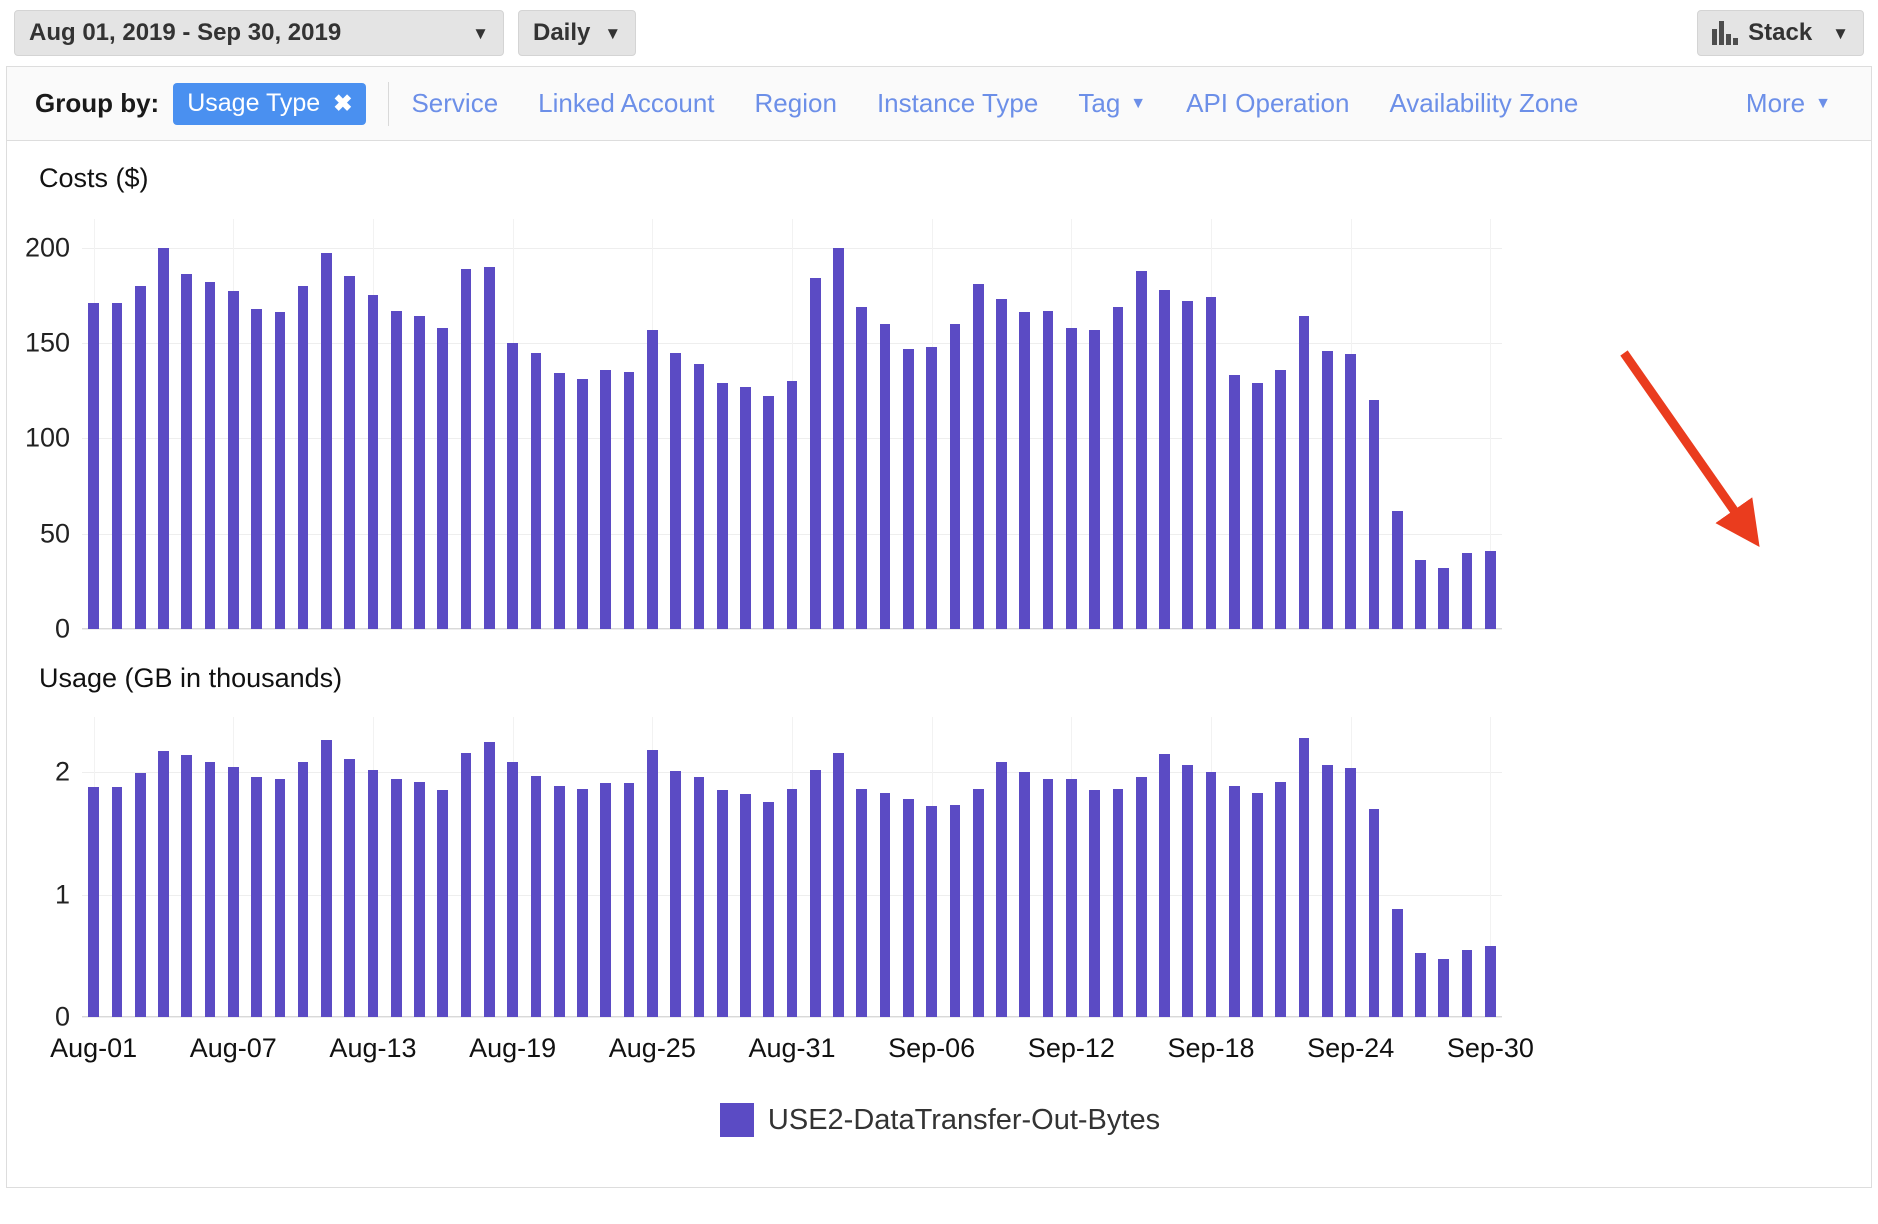 The width and height of the screenshot is (1878, 1224). Describe the element at coordinates (1483, 103) in the screenshot. I see `group-by-option-availability-zone: Availability Zone` at that location.